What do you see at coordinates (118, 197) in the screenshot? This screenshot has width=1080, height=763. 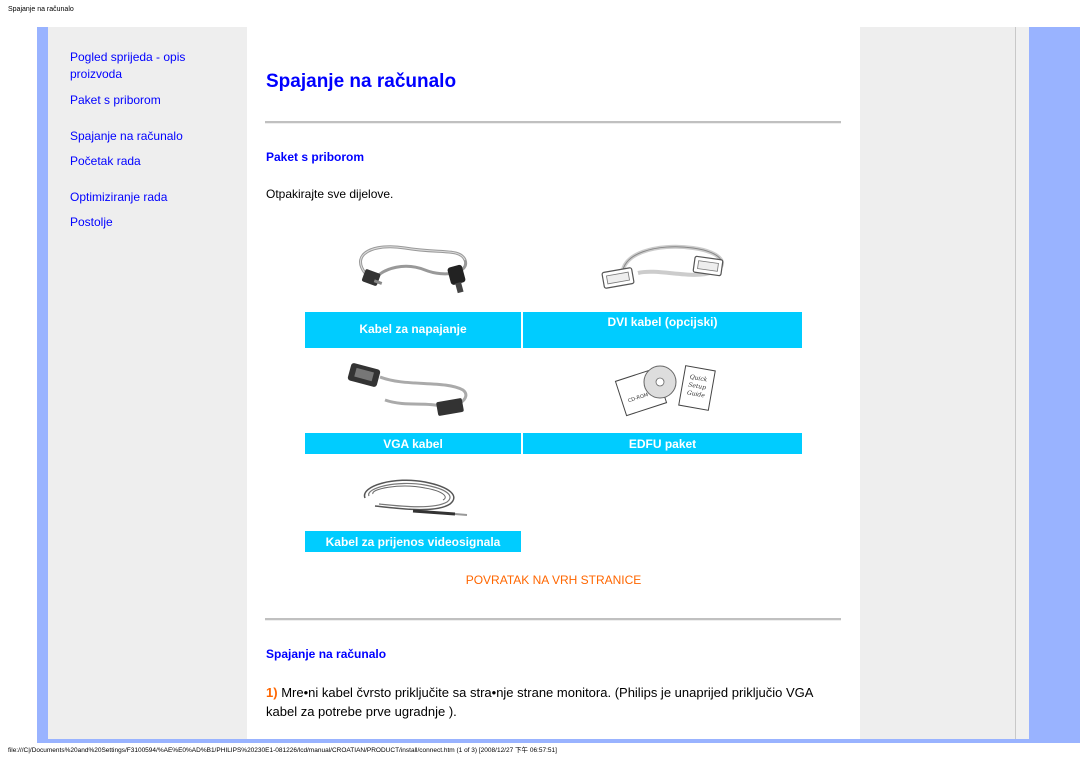 I see `nav-link-optimize: Optimiziranje rada` at bounding box center [118, 197].